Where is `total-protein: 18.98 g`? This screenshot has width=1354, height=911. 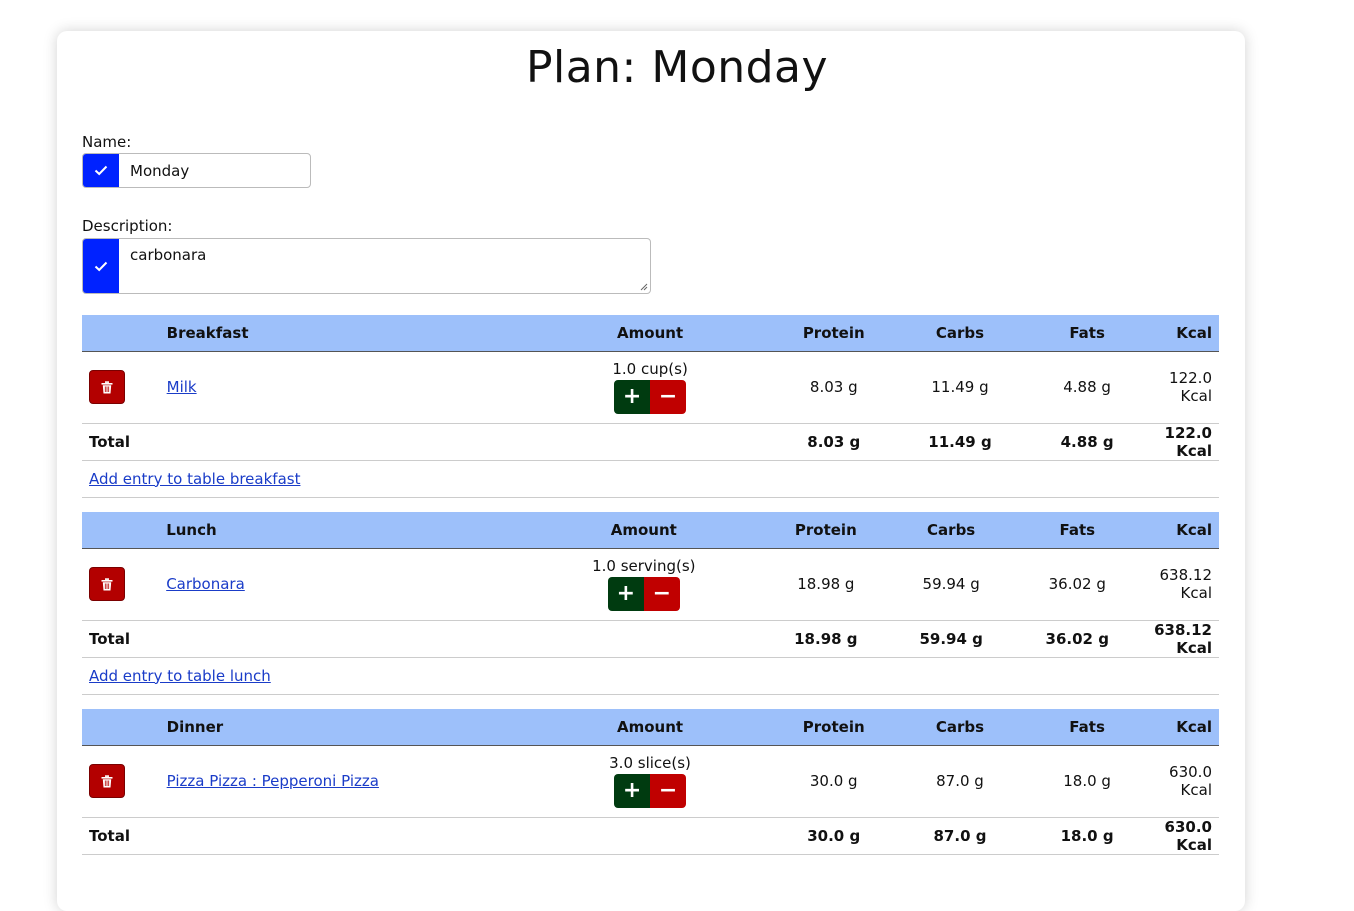
total-protein: 18.98 g is located at coordinates (825, 639).